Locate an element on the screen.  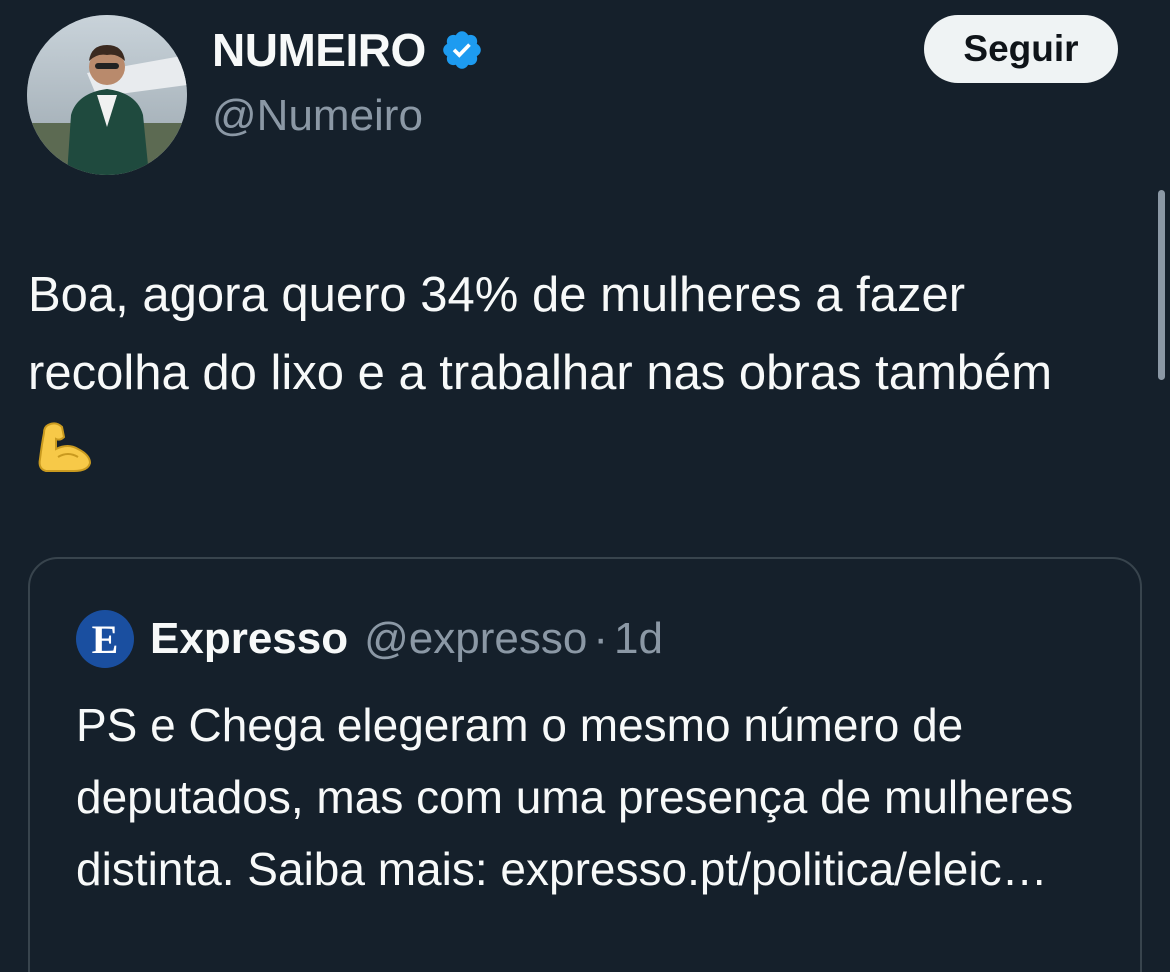
svg-text: E is located at coordinates (105, 639).